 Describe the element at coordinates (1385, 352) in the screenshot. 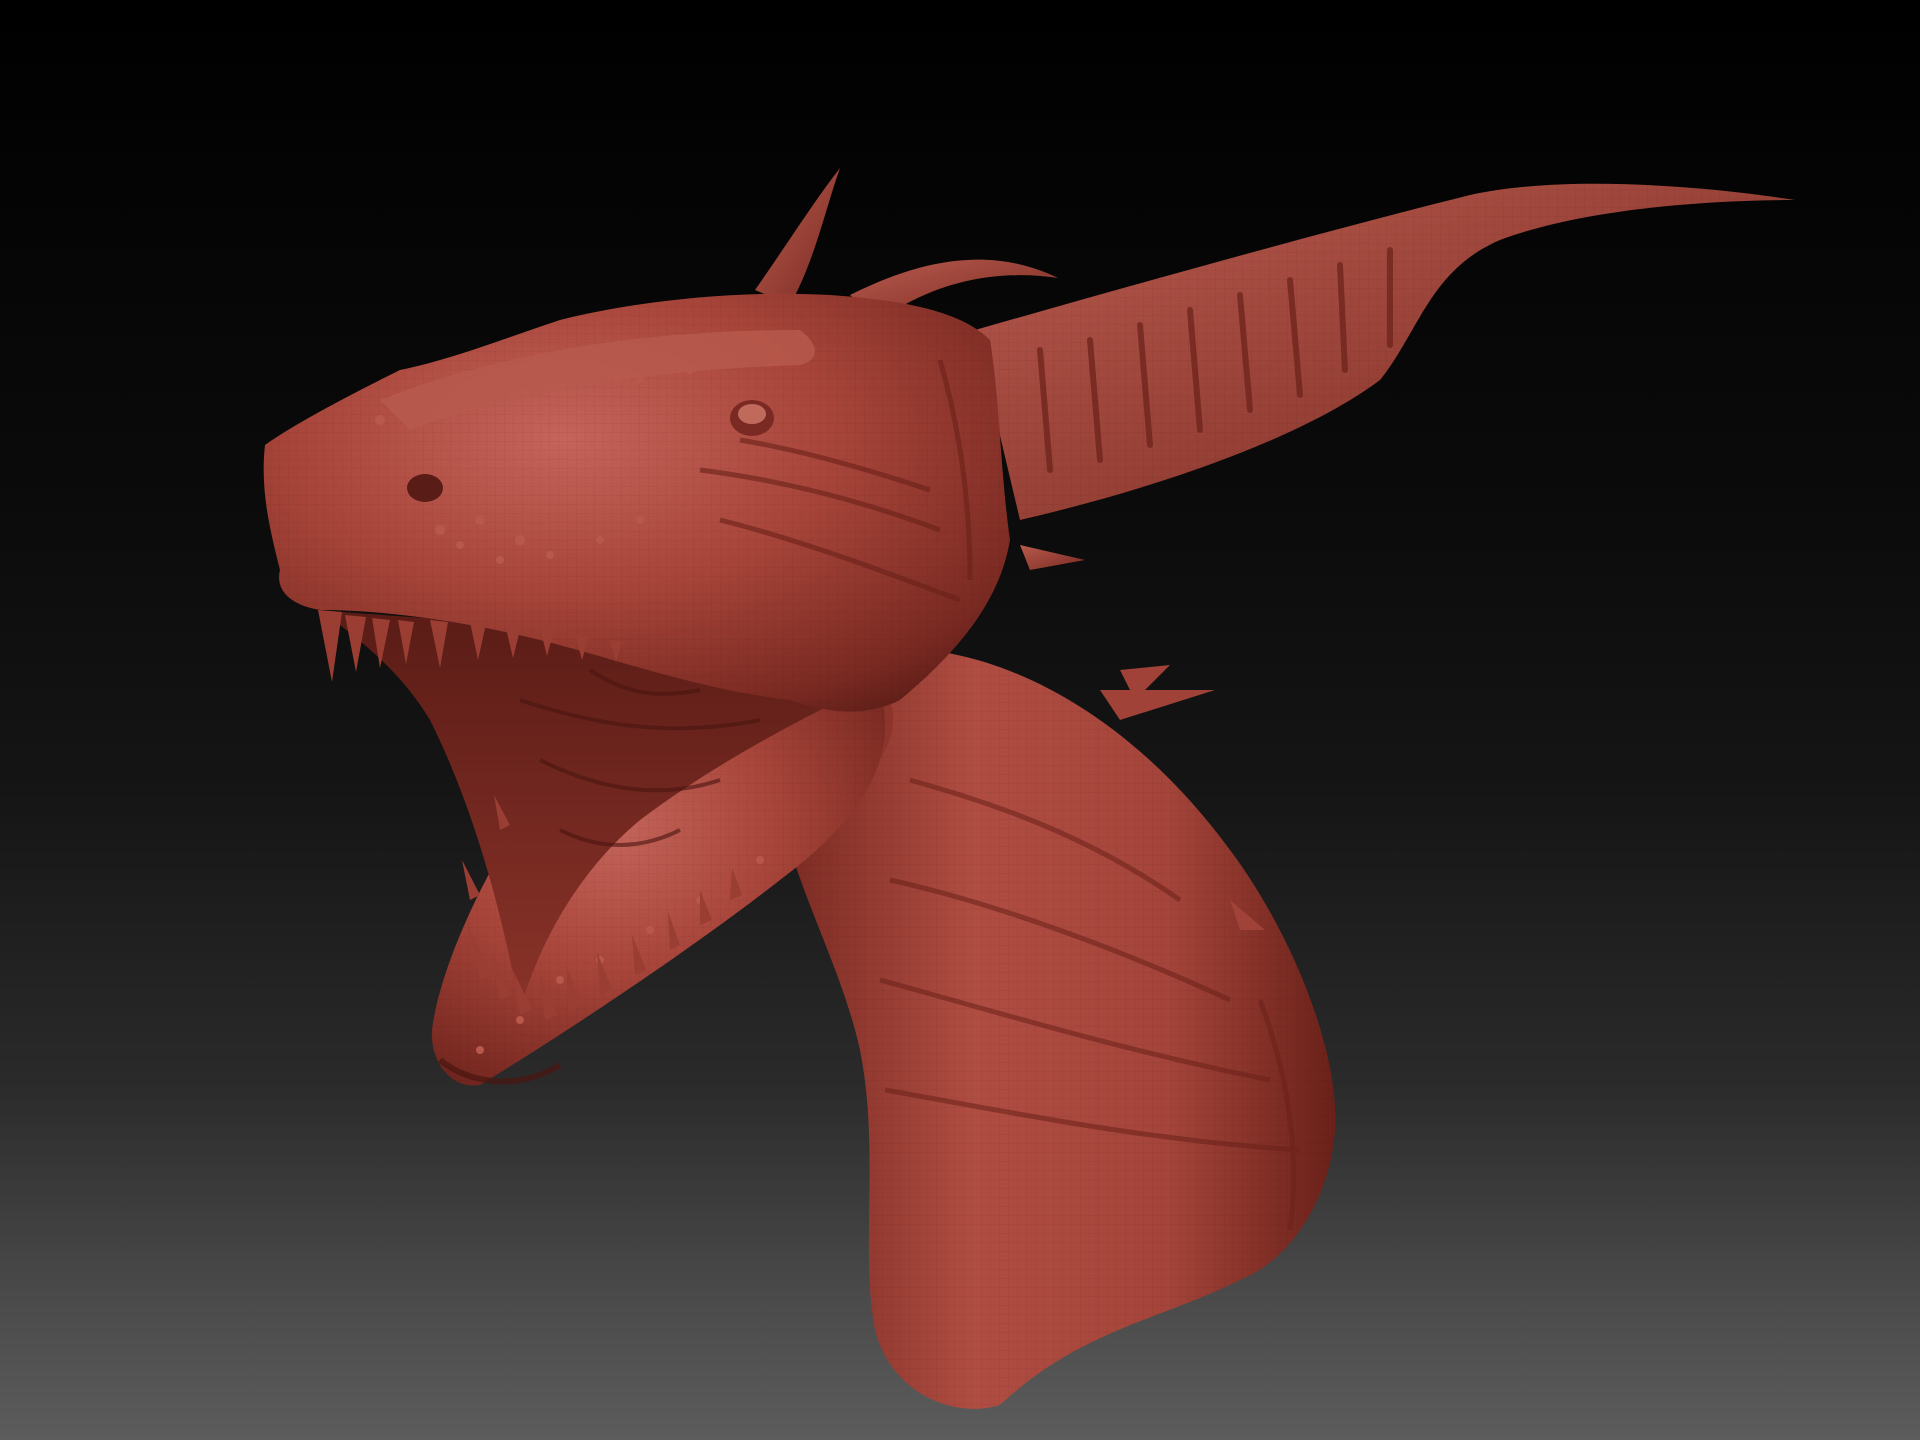

I see `back-horn-mesh` at that location.